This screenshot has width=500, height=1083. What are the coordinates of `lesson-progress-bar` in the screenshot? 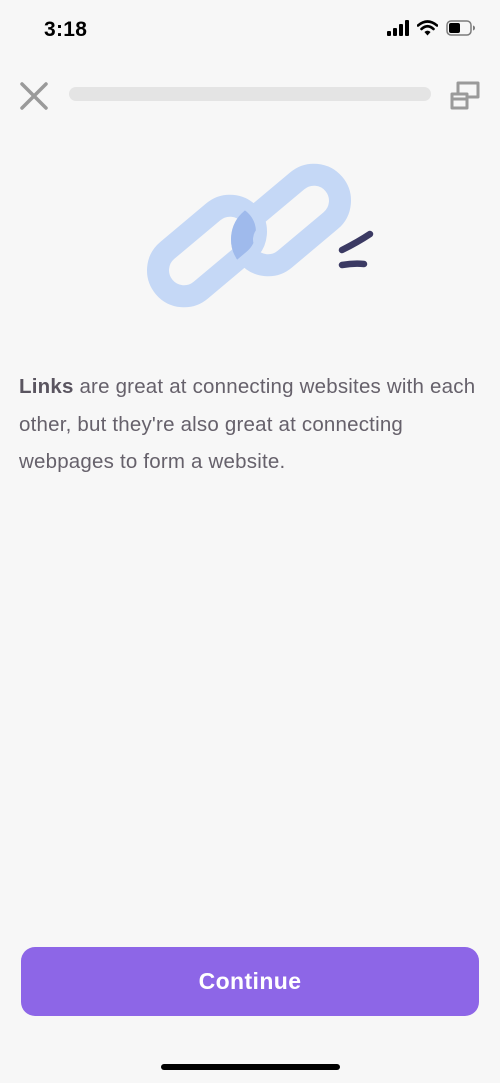 It's located at (250, 94).